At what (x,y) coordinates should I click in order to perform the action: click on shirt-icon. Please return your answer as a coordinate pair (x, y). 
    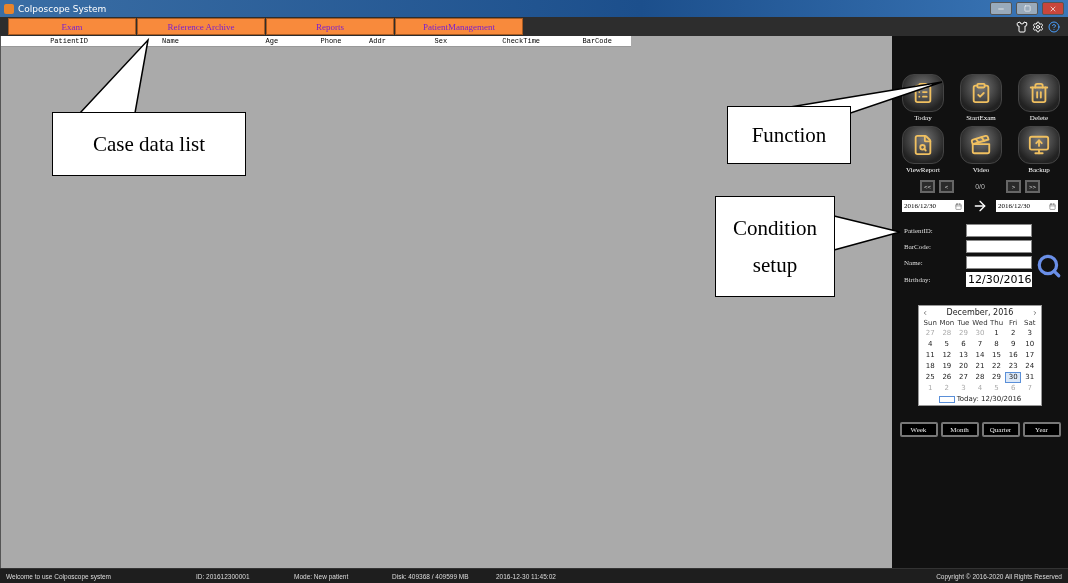
    Looking at the image, I should click on (1022, 26).